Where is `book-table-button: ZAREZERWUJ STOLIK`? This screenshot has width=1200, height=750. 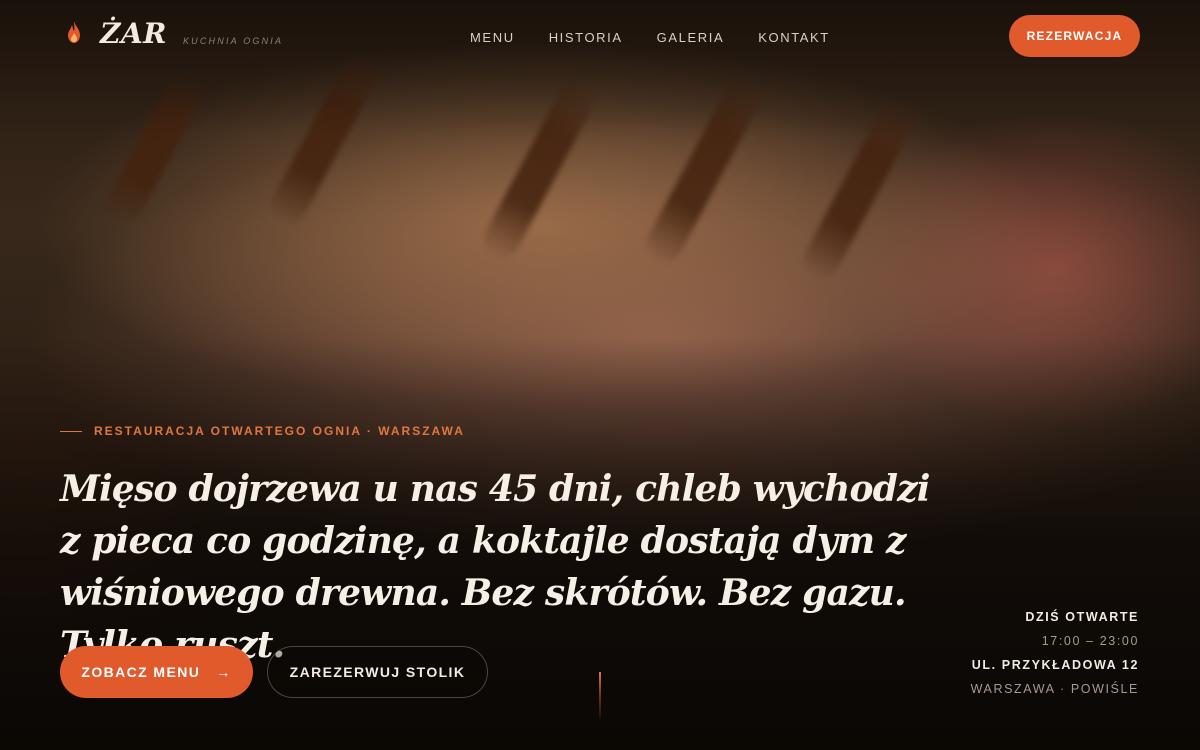 book-table-button: ZAREZERWUJ STOLIK is located at coordinates (377, 672).